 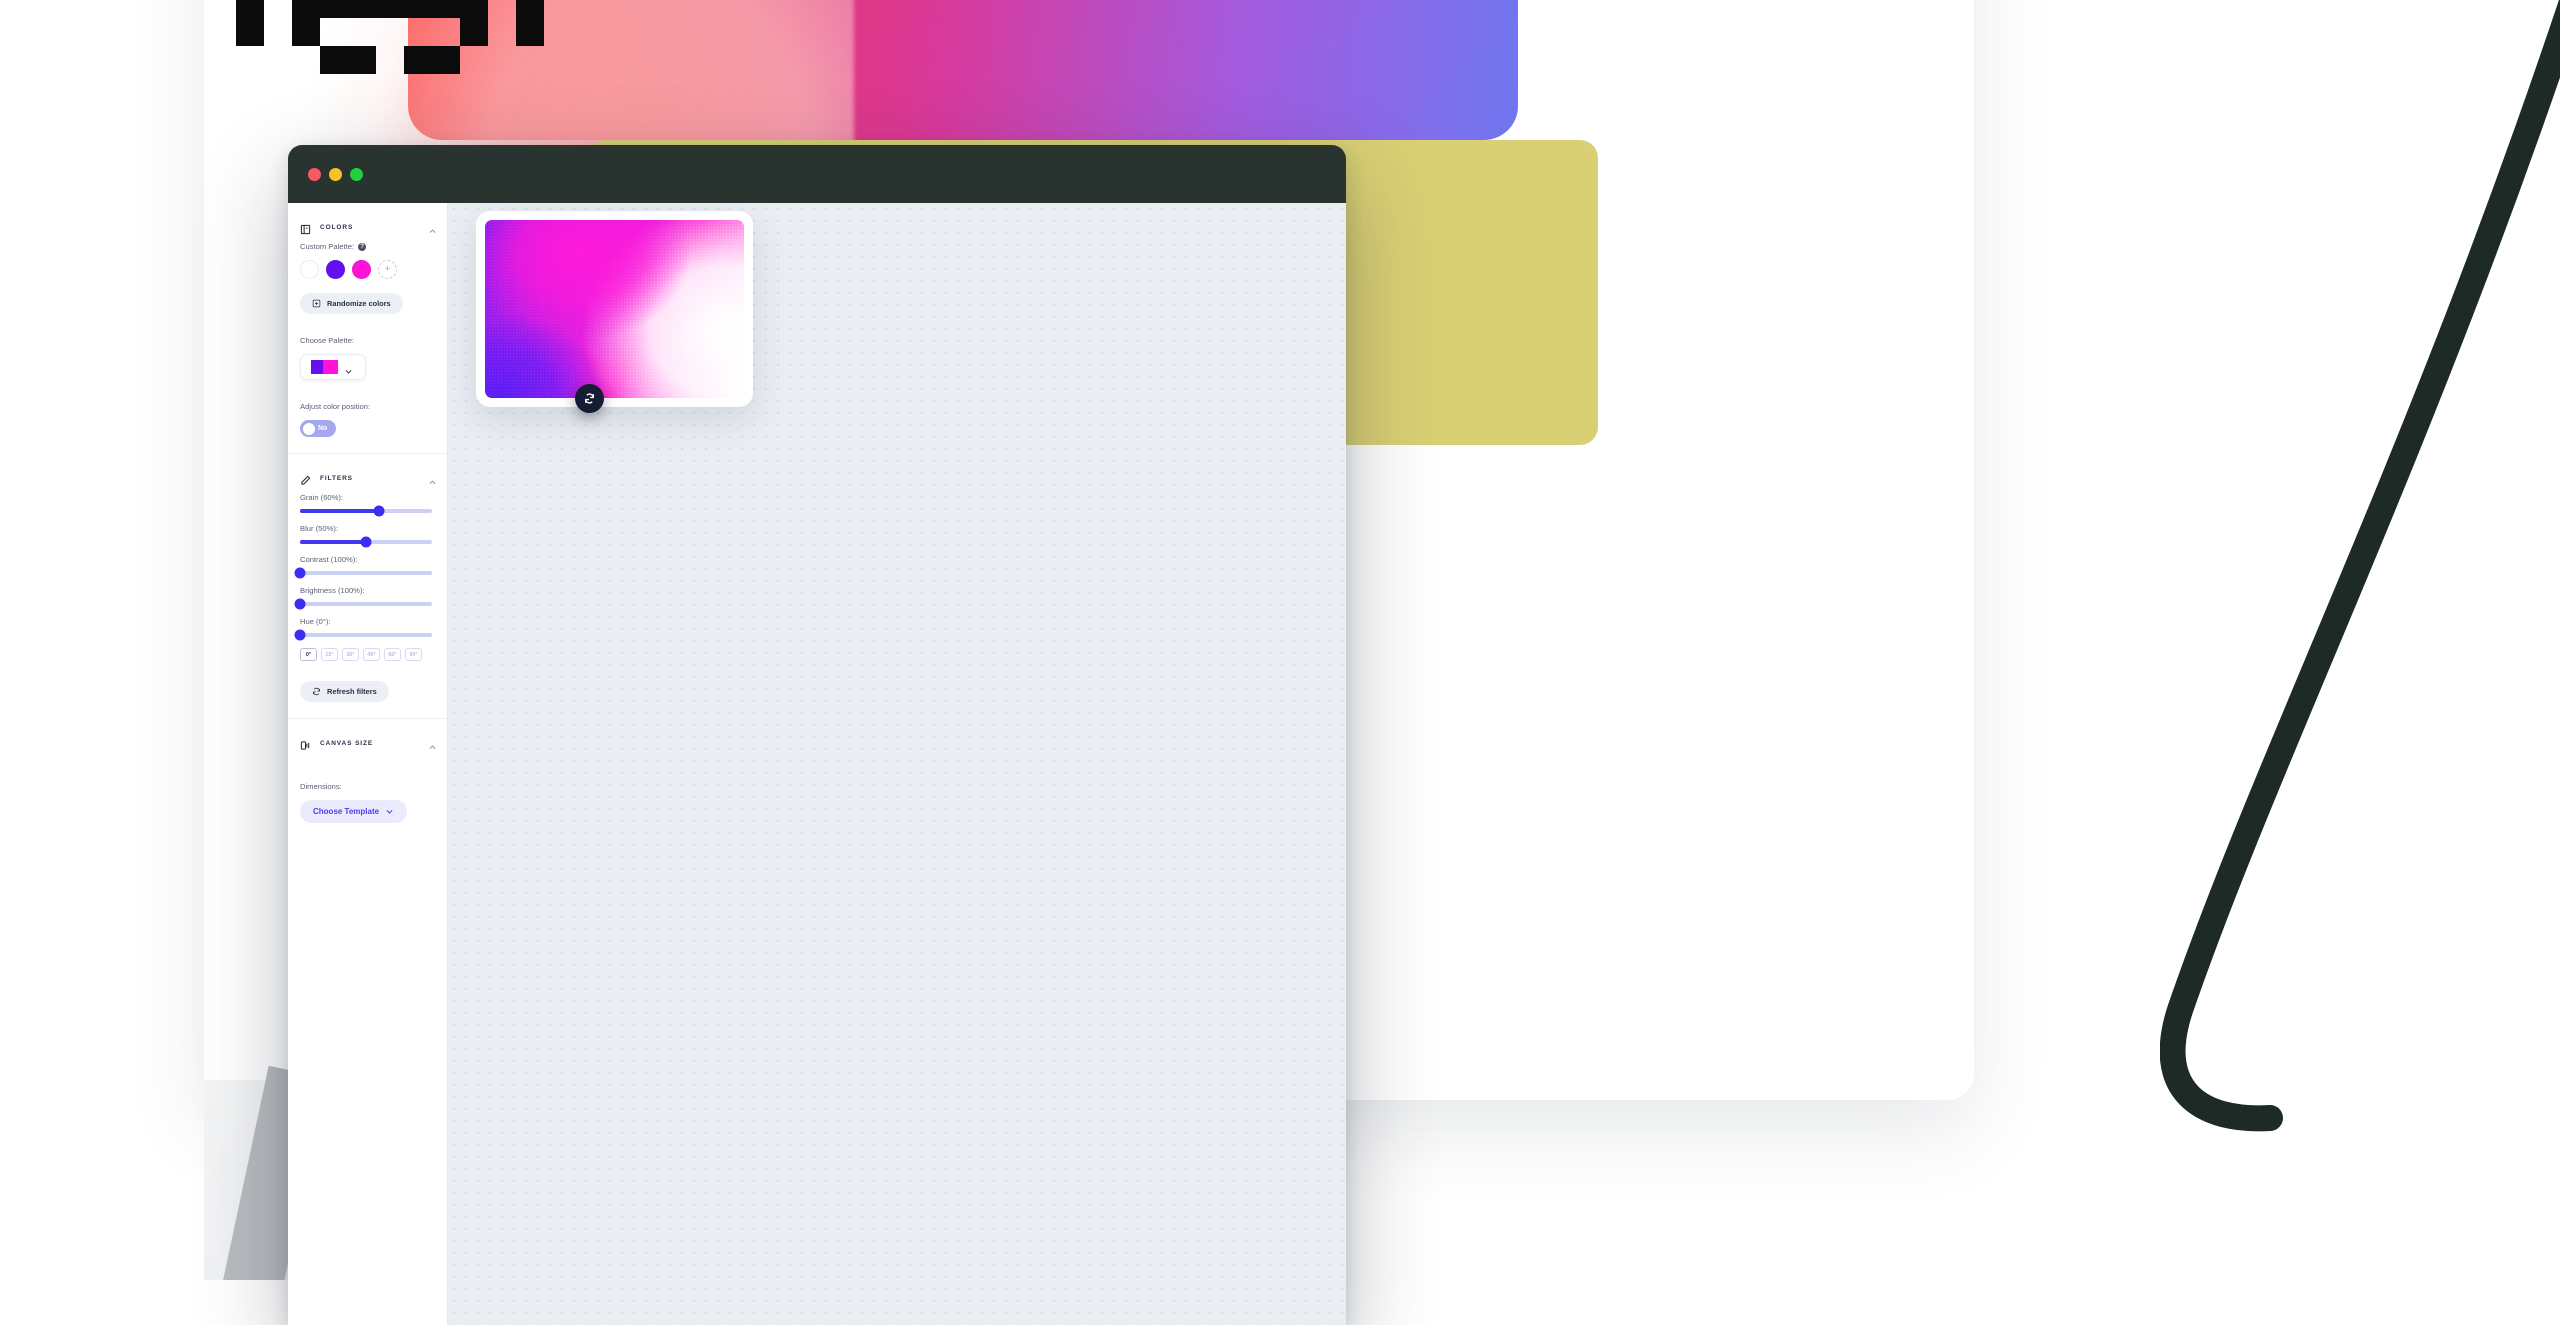 I want to click on choose-template-label: Choose Template, so click(x=346, y=811).